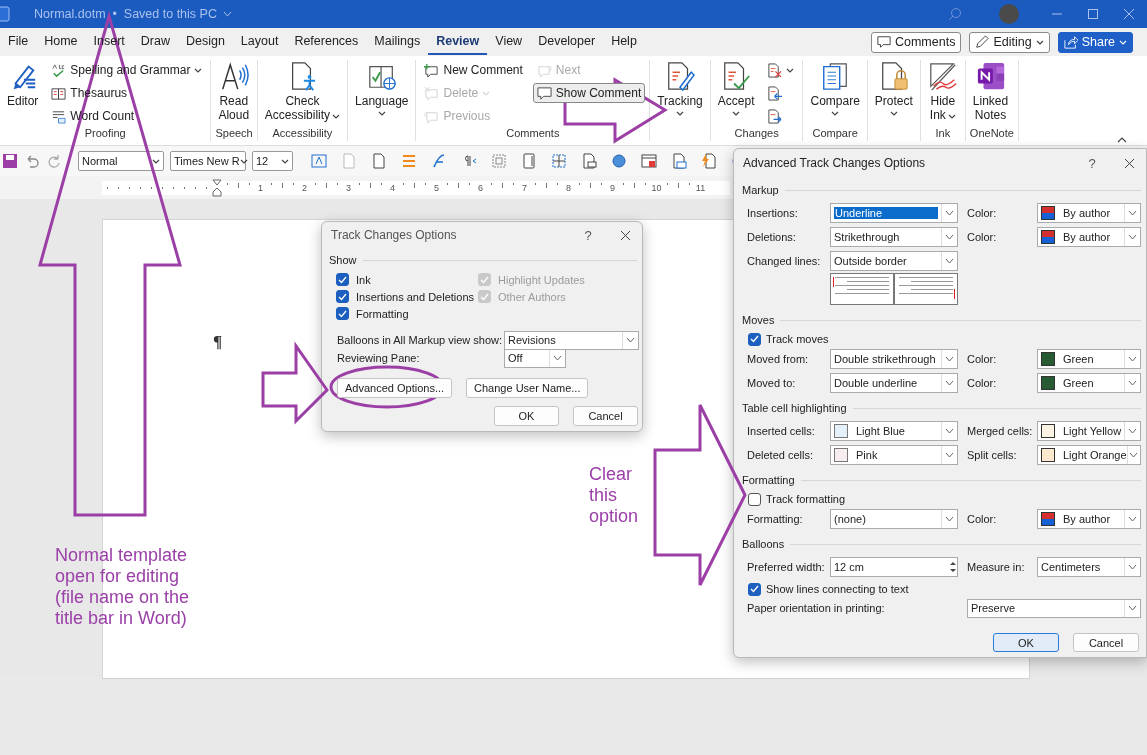  What do you see at coordinates (894, 237) in the screenshot?
I see `dropdown: Strikethrough` at bounding box center [894, 237].